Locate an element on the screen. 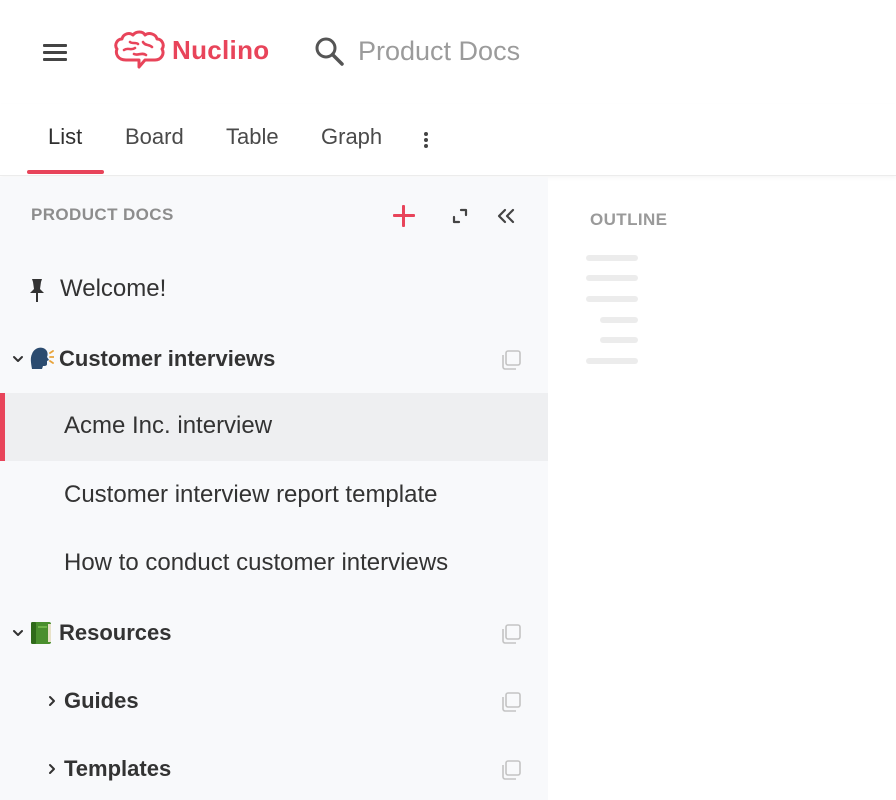 The height and width of the screenshot is (800, 896). tree-item-label: Customer interview report template is located at coordinates (251, 494).